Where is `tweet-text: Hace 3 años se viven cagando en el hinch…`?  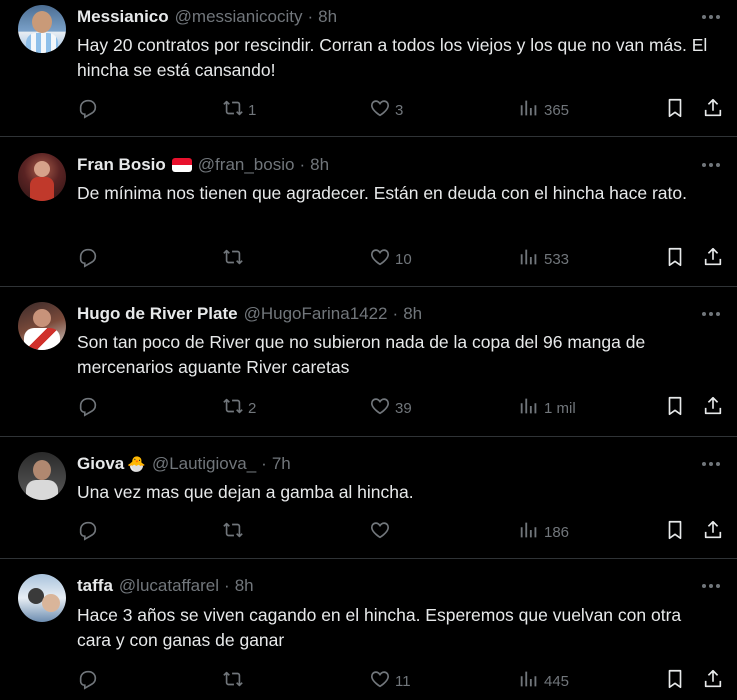 tweet-text: Hace 3 años se viven cagando en el hinch… is located at coordinates (379, 627).